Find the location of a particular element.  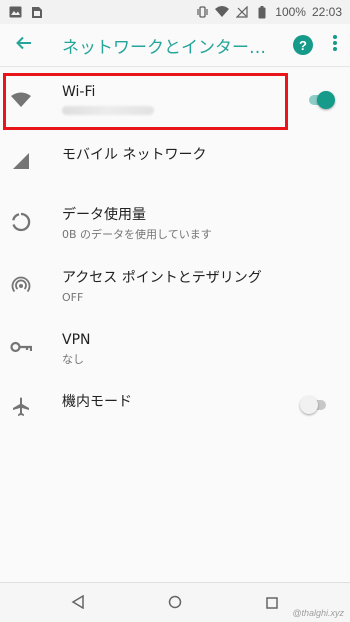

status-bar: 100% 22:03 is located at coordinates (175, 12).